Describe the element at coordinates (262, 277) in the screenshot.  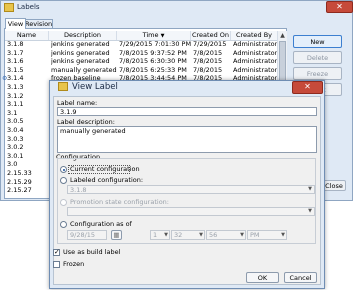
I see `ok-button: OK` at that location.